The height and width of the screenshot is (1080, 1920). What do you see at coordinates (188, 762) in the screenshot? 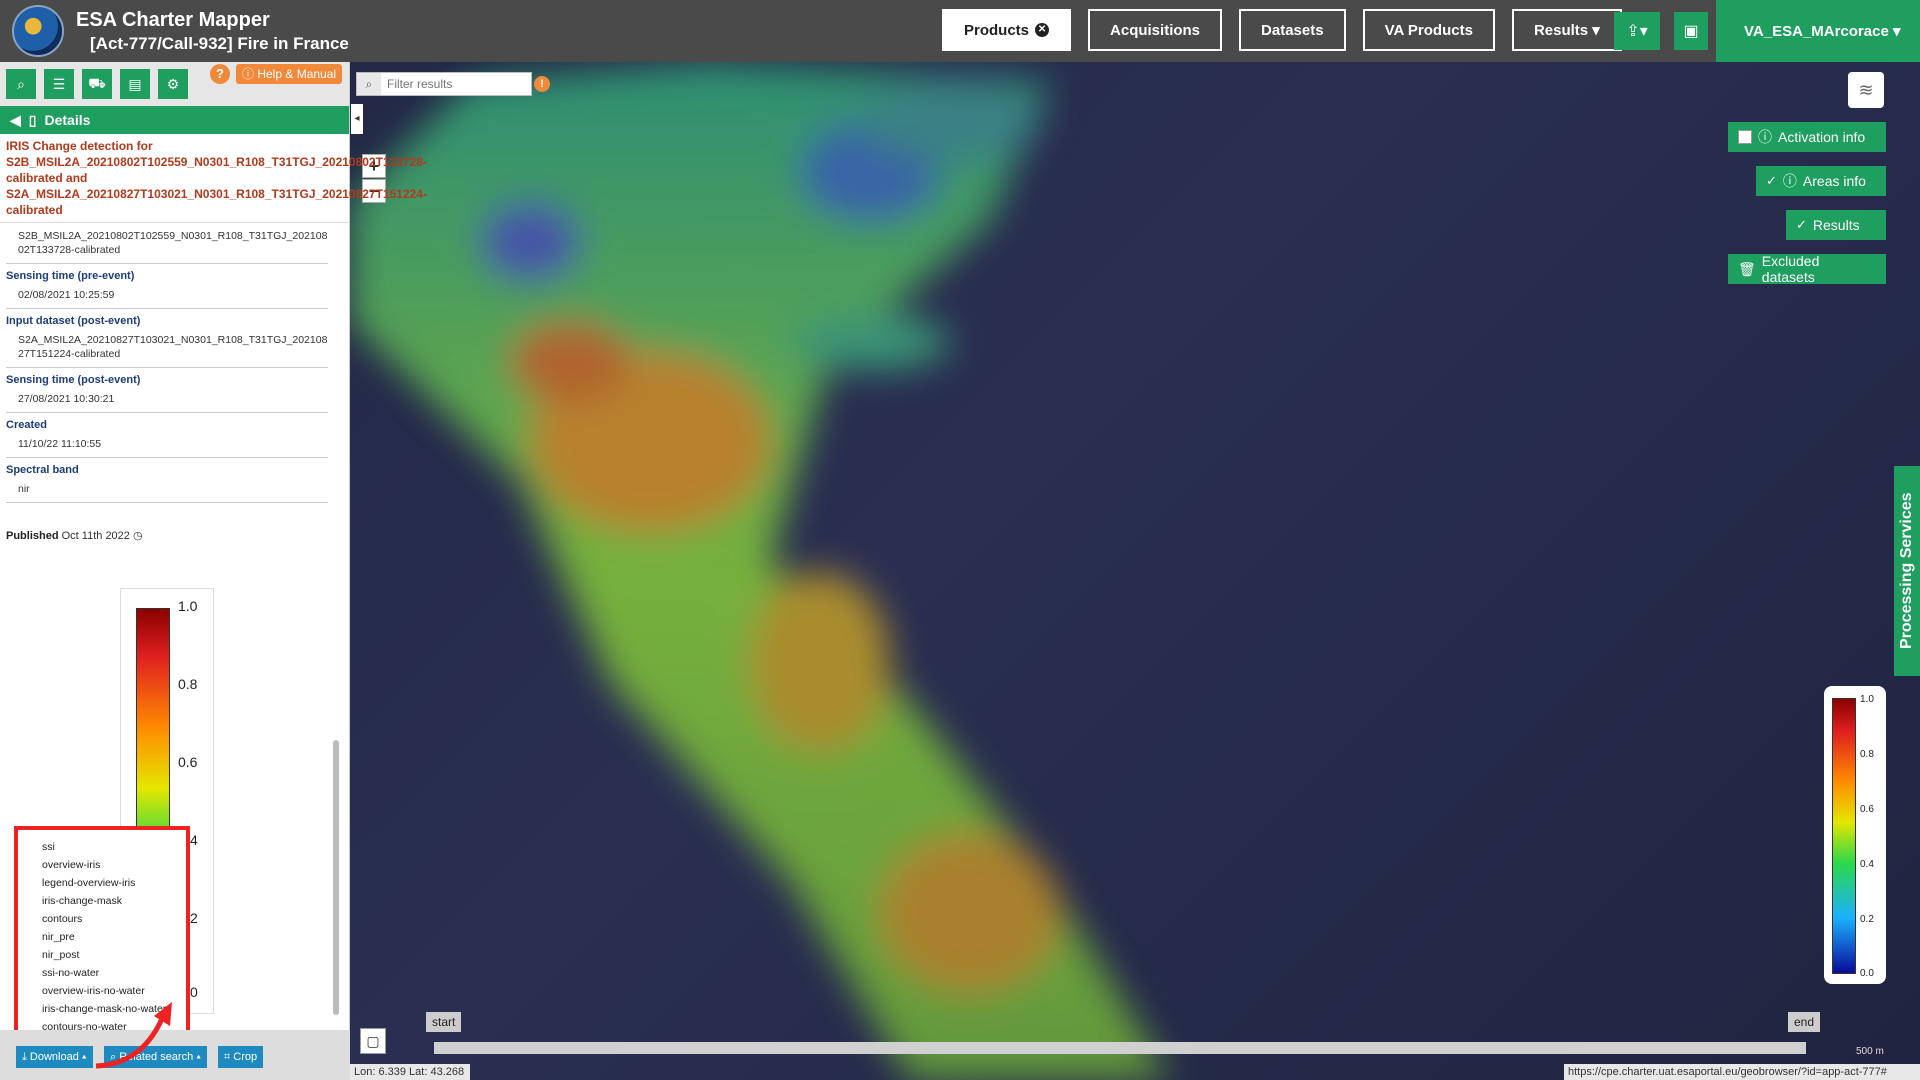
I see `legend-tick: 0.6` at bounding box center [188, 762].